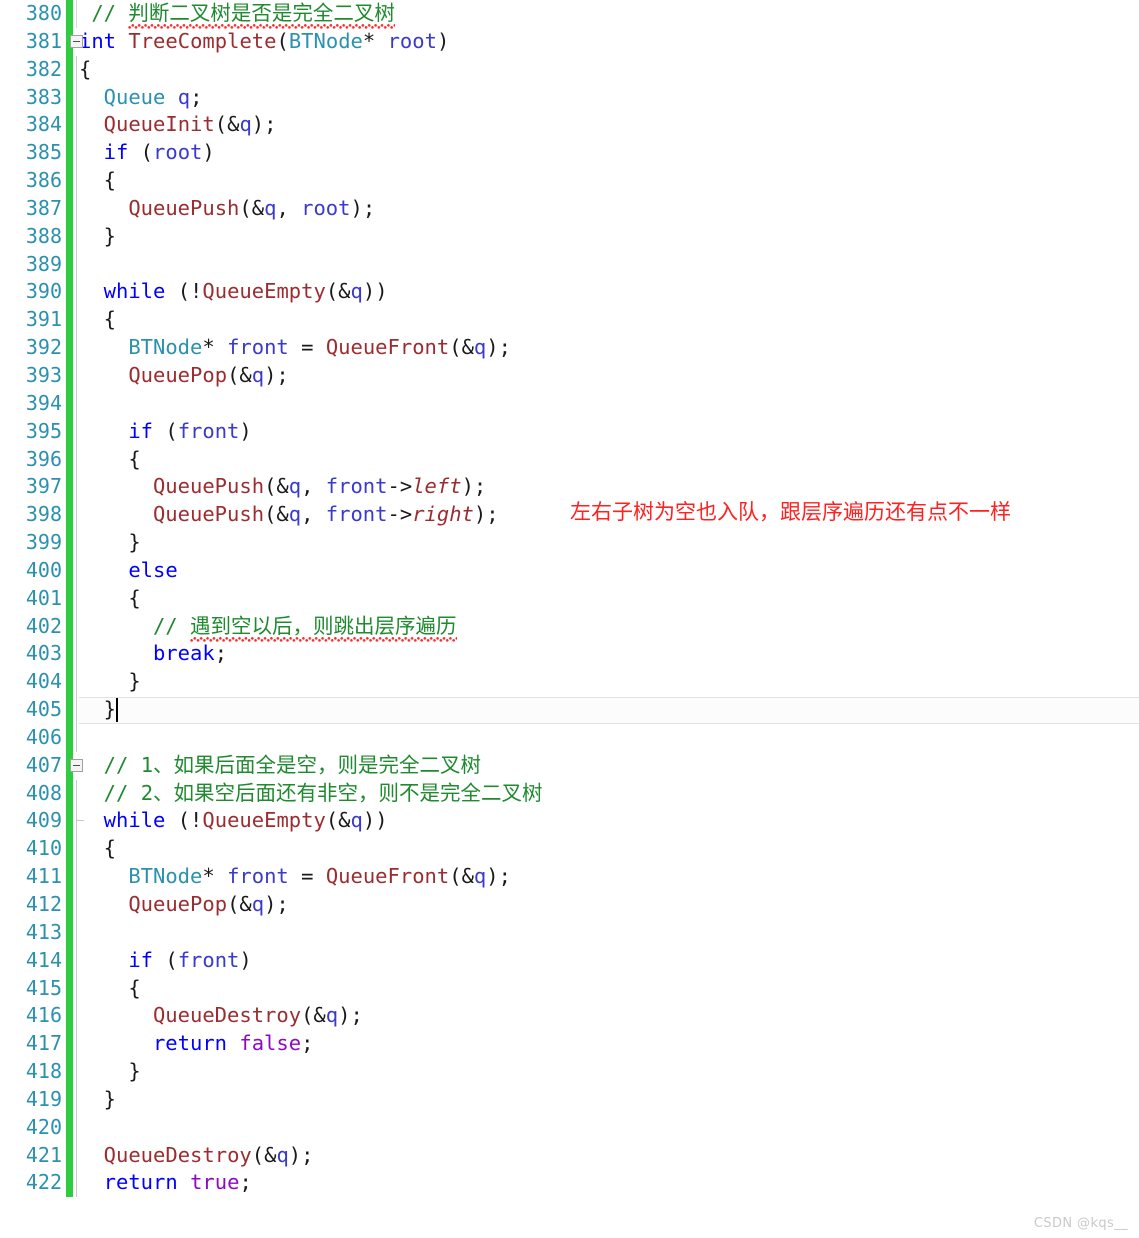 This screenshot has width=1139, height=1238. I want to click on code-line: 387 QueuePush(&q, root);, so click(569, 208).